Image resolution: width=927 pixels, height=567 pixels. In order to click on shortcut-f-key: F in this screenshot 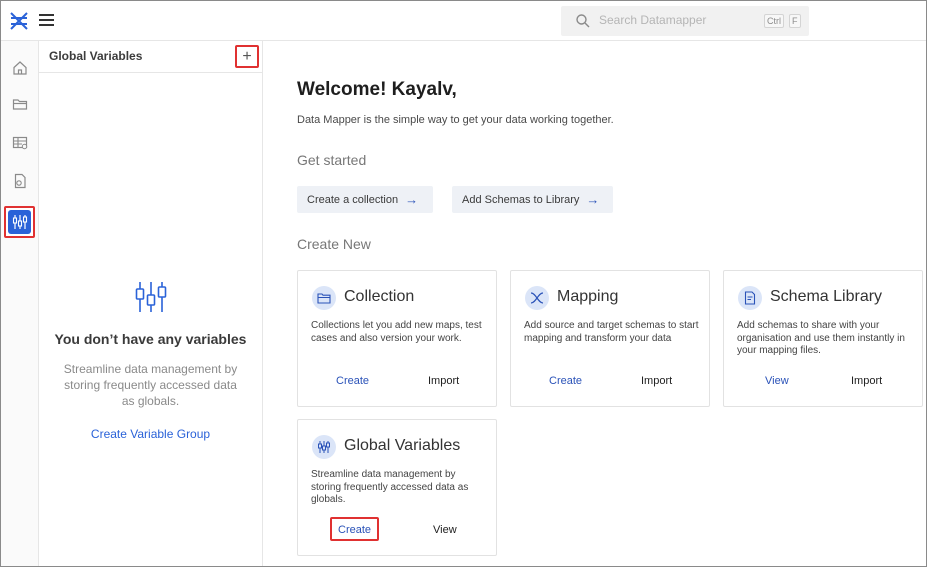, I will do `click(795, 21)`.